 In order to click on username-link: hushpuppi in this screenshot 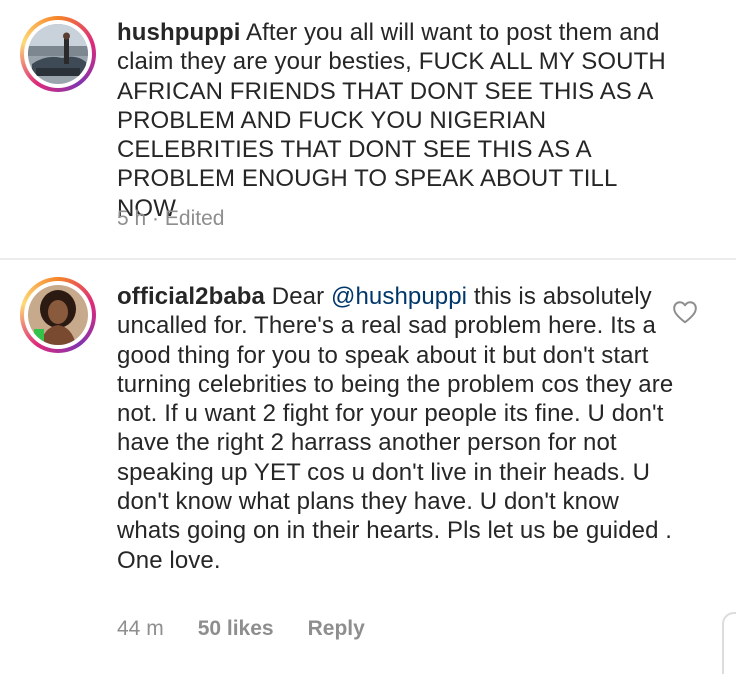, I will do `click(179, 32)`.